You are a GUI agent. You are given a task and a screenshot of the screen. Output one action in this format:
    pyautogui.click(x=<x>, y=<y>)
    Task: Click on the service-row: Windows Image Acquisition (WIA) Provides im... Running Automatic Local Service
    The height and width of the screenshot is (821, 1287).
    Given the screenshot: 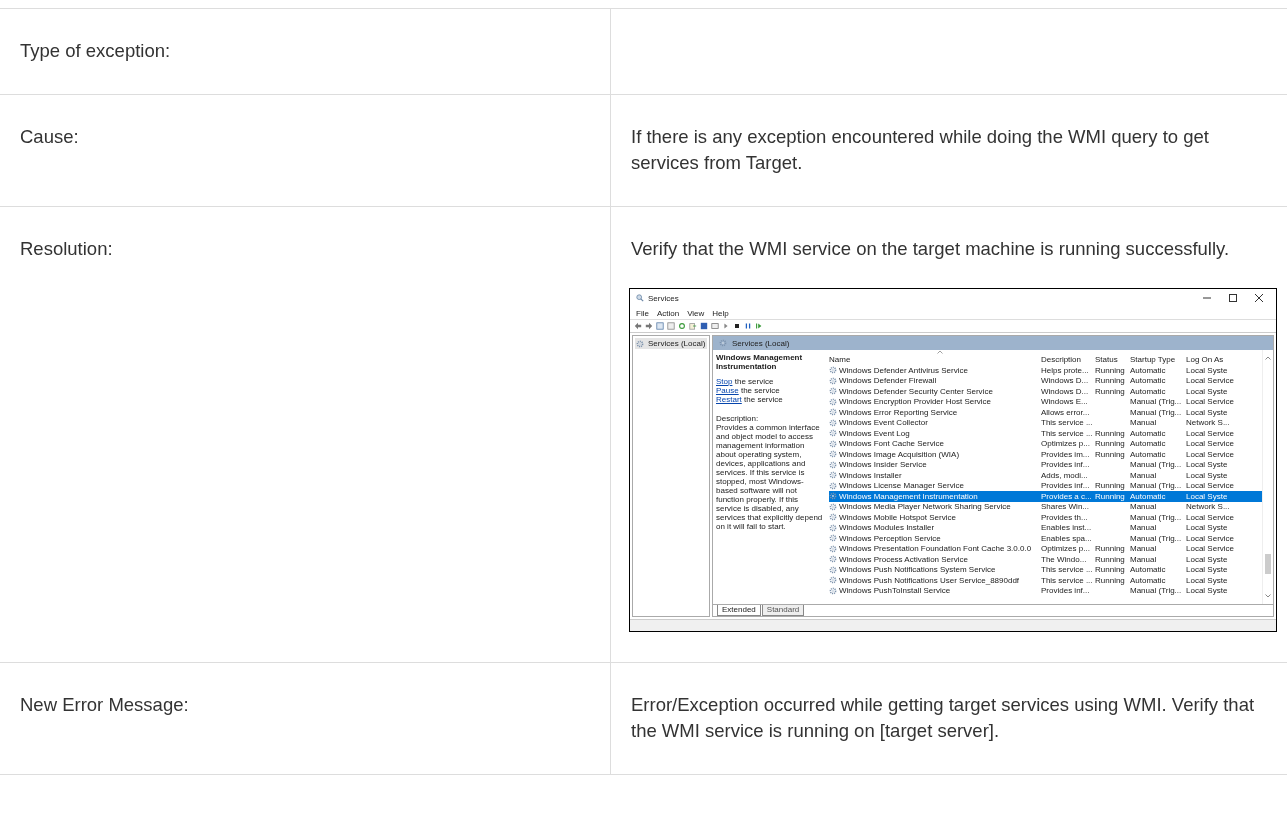 What is the action you would take?
    pyautogui.click(x=1045, y=454)
    